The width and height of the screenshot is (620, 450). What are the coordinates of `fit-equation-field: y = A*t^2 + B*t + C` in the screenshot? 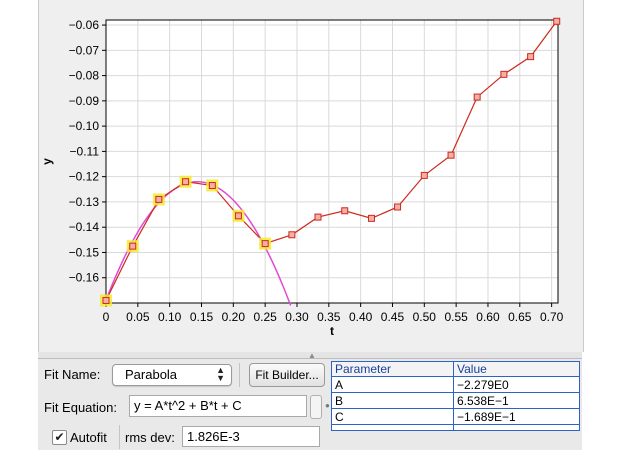 It's located at (218, 406).